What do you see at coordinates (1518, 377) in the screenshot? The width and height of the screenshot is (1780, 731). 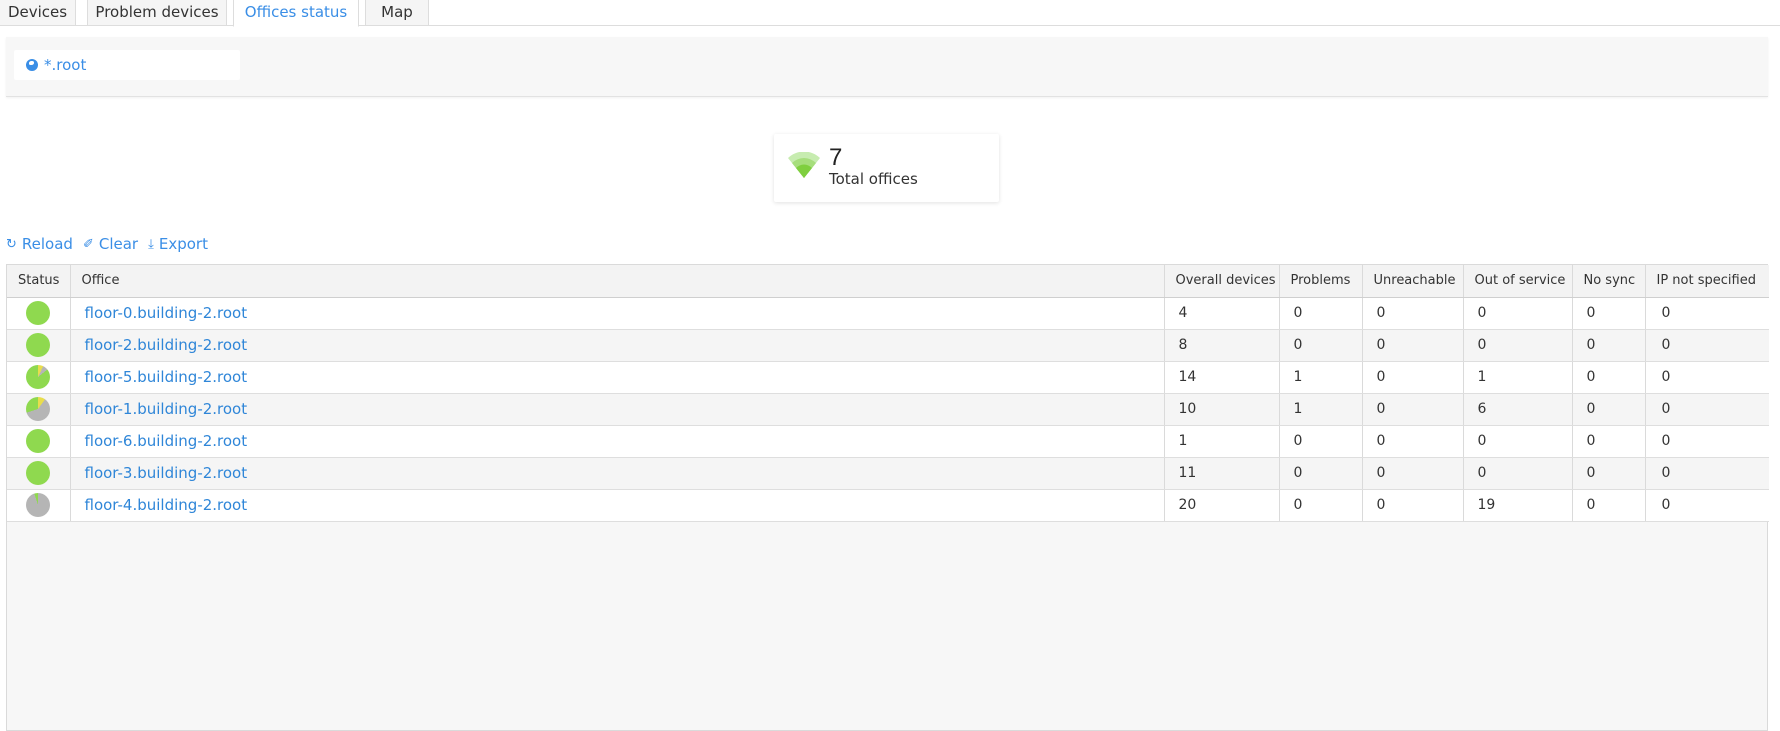 I see `out-of-service-cell: 1` at bounding box center [1518, 377].